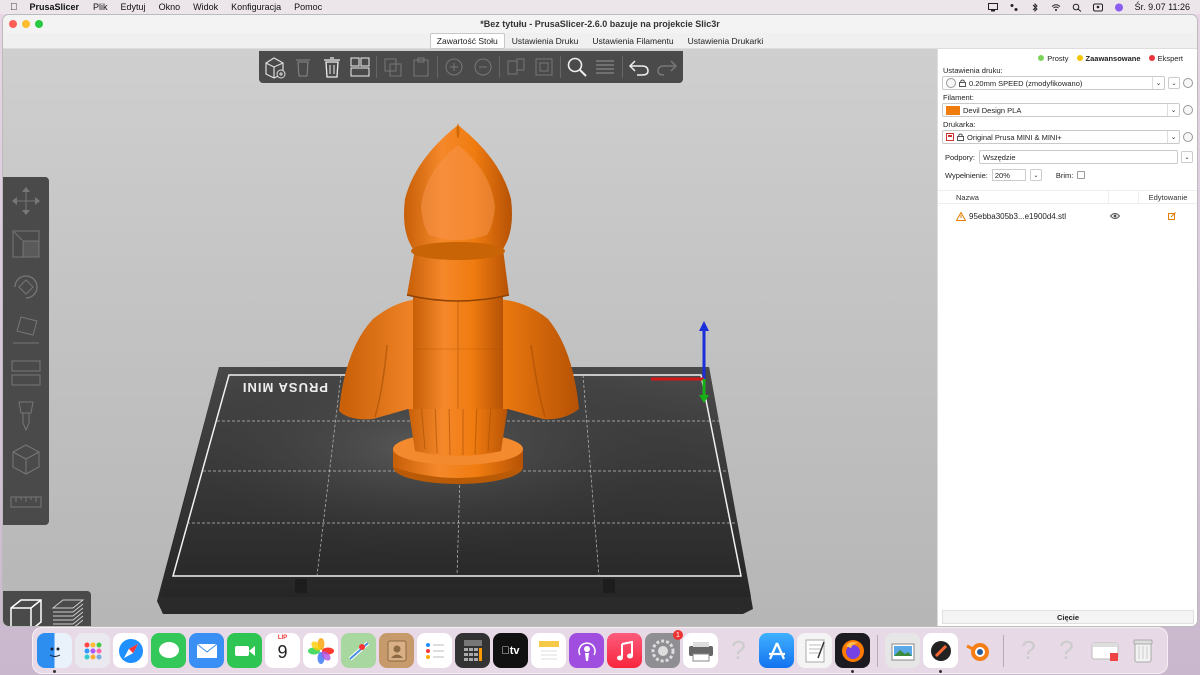 The width and height of the screenshot is (1200, 675). I want to click on seam-painting-button, so click(26, 459).